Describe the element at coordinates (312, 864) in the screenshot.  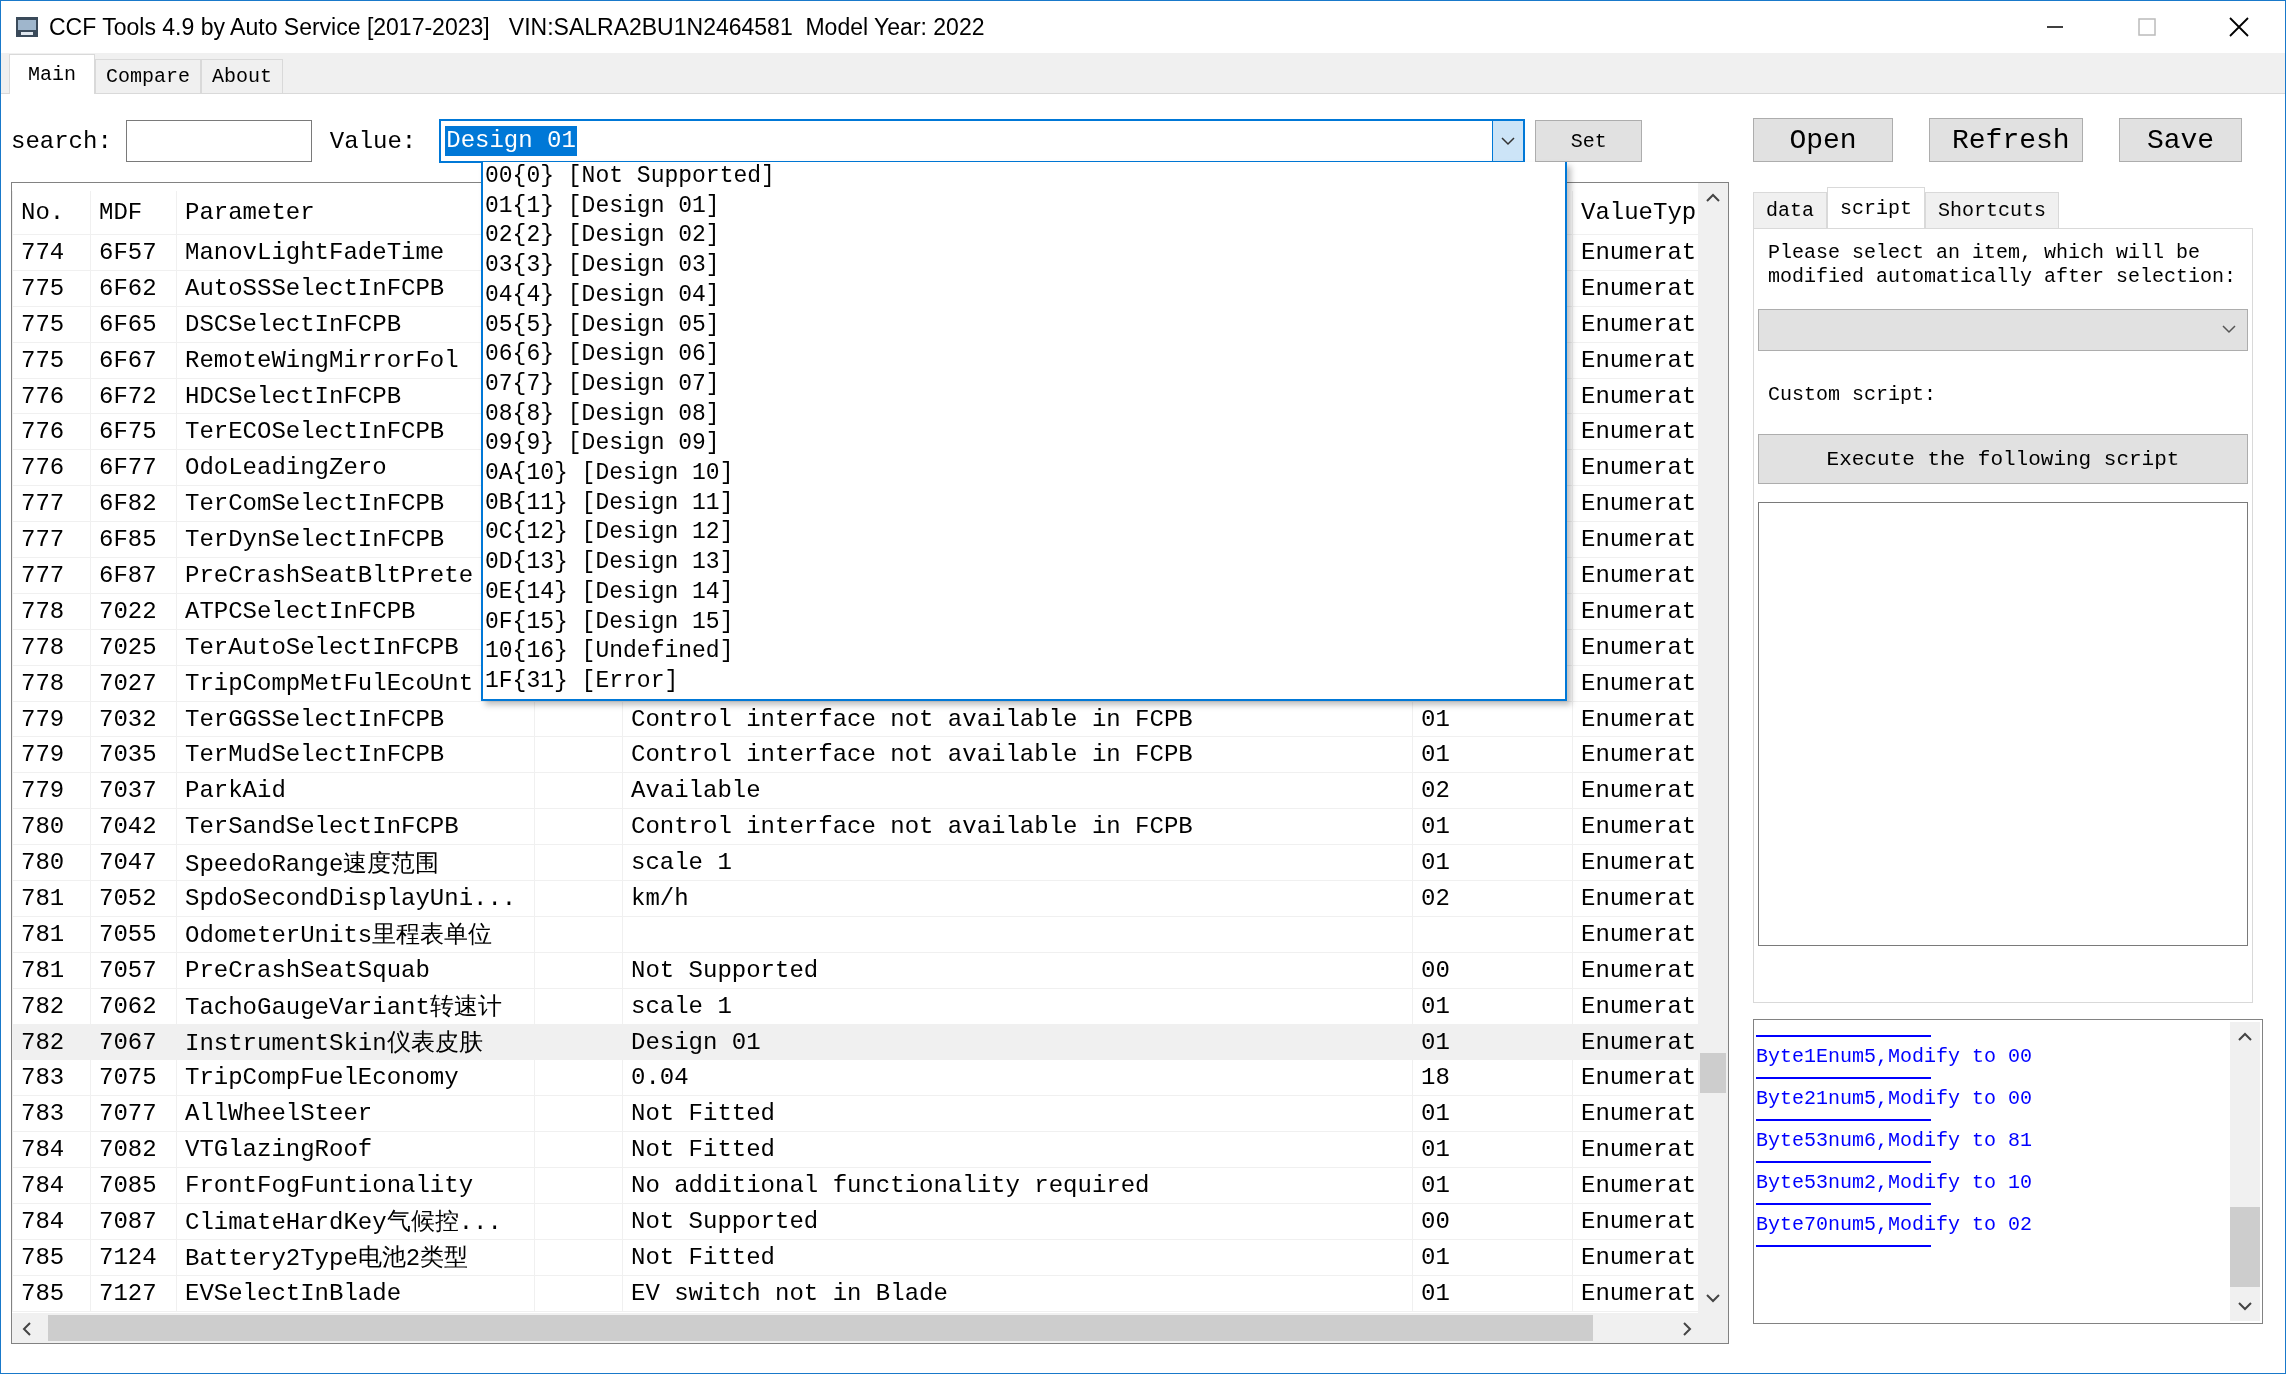
I see `table-cell-text: SpeedoRange速度范围` at that location.